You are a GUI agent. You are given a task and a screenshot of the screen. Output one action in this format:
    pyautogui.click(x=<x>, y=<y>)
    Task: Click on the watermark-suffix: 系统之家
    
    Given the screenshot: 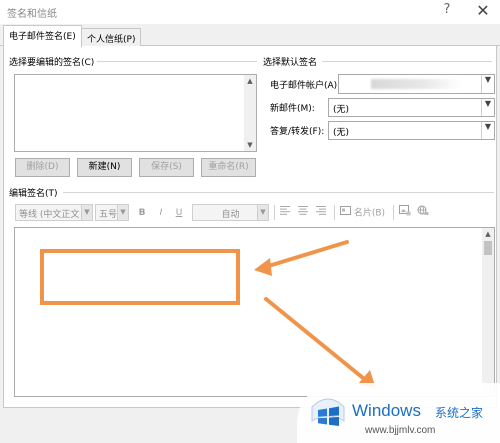 What is the action you would take?
    pyautogui.click(x=459, y=413)
    